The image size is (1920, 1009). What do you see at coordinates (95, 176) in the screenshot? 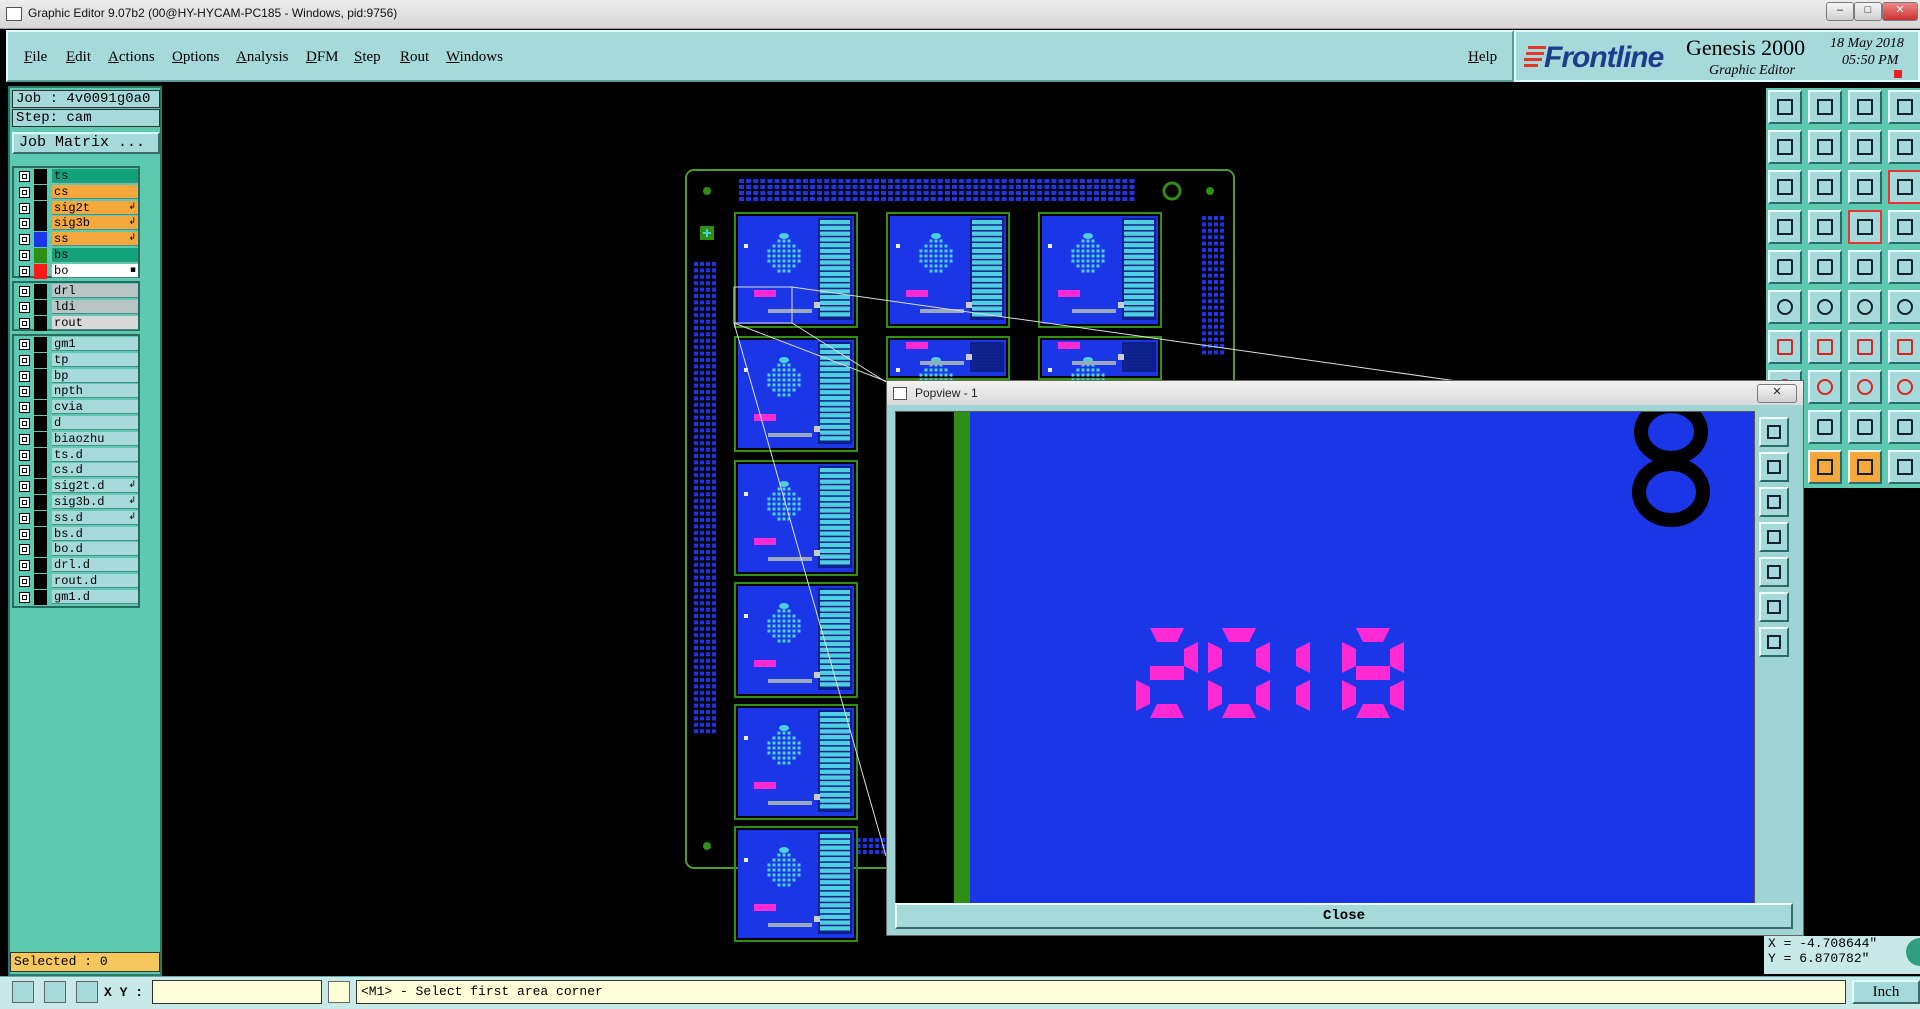
I see `layer-name: ts` at bounding box center [95, 176].